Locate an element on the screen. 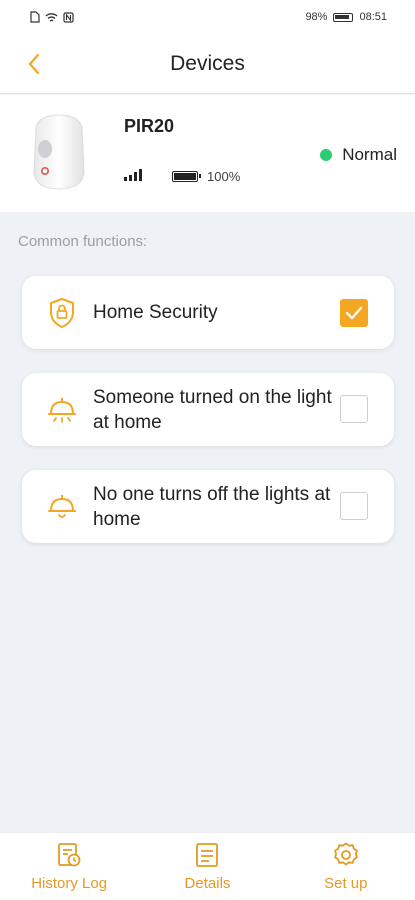 This screenshot has height=900, width=415. history-log-icon is located at coordinates (69, 855).